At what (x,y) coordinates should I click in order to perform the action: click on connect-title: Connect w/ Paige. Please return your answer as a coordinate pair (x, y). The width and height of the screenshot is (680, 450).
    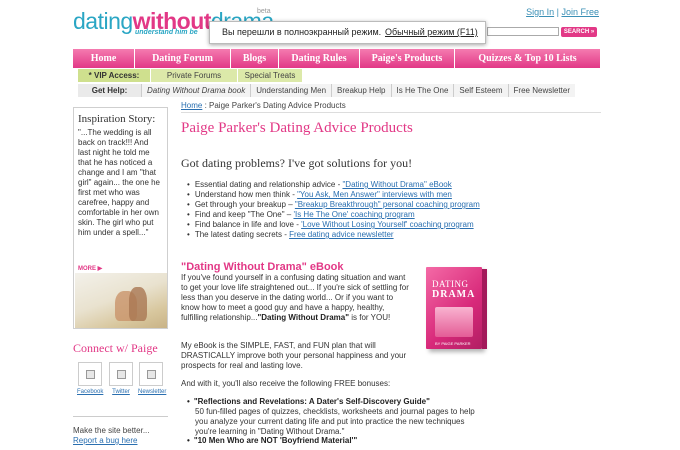
    Looking at the image, I should click on (115, 348).